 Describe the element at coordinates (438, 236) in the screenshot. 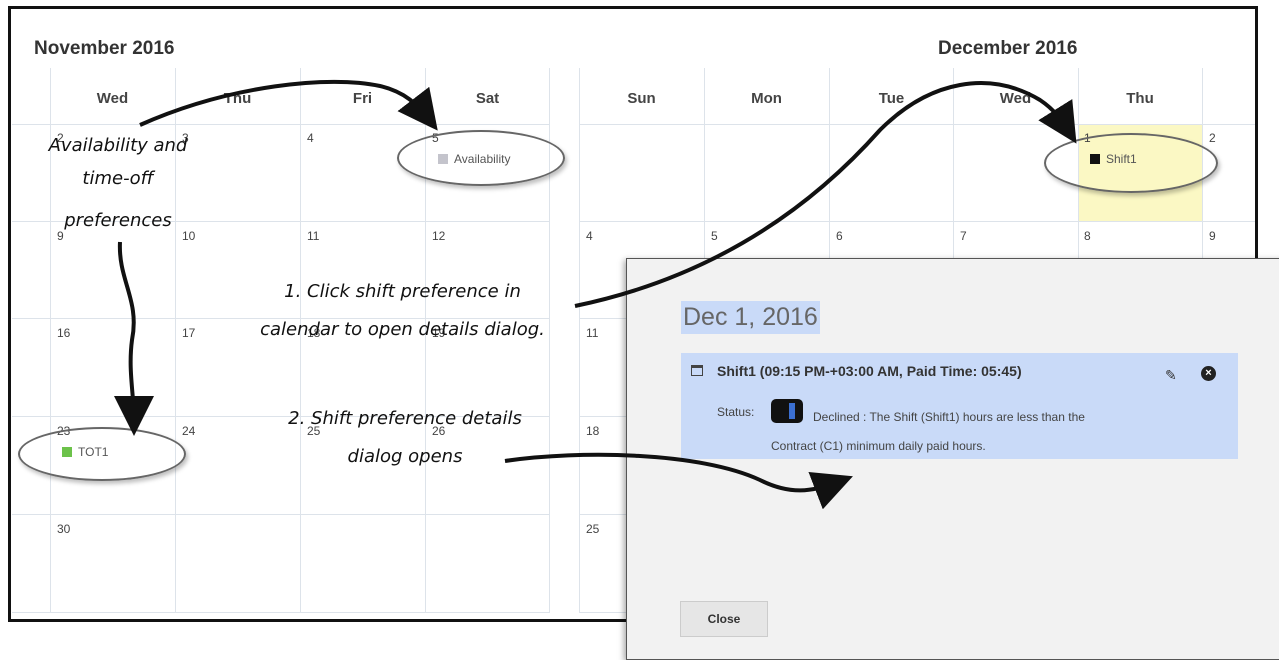

I see `day-number: 12` at that location.